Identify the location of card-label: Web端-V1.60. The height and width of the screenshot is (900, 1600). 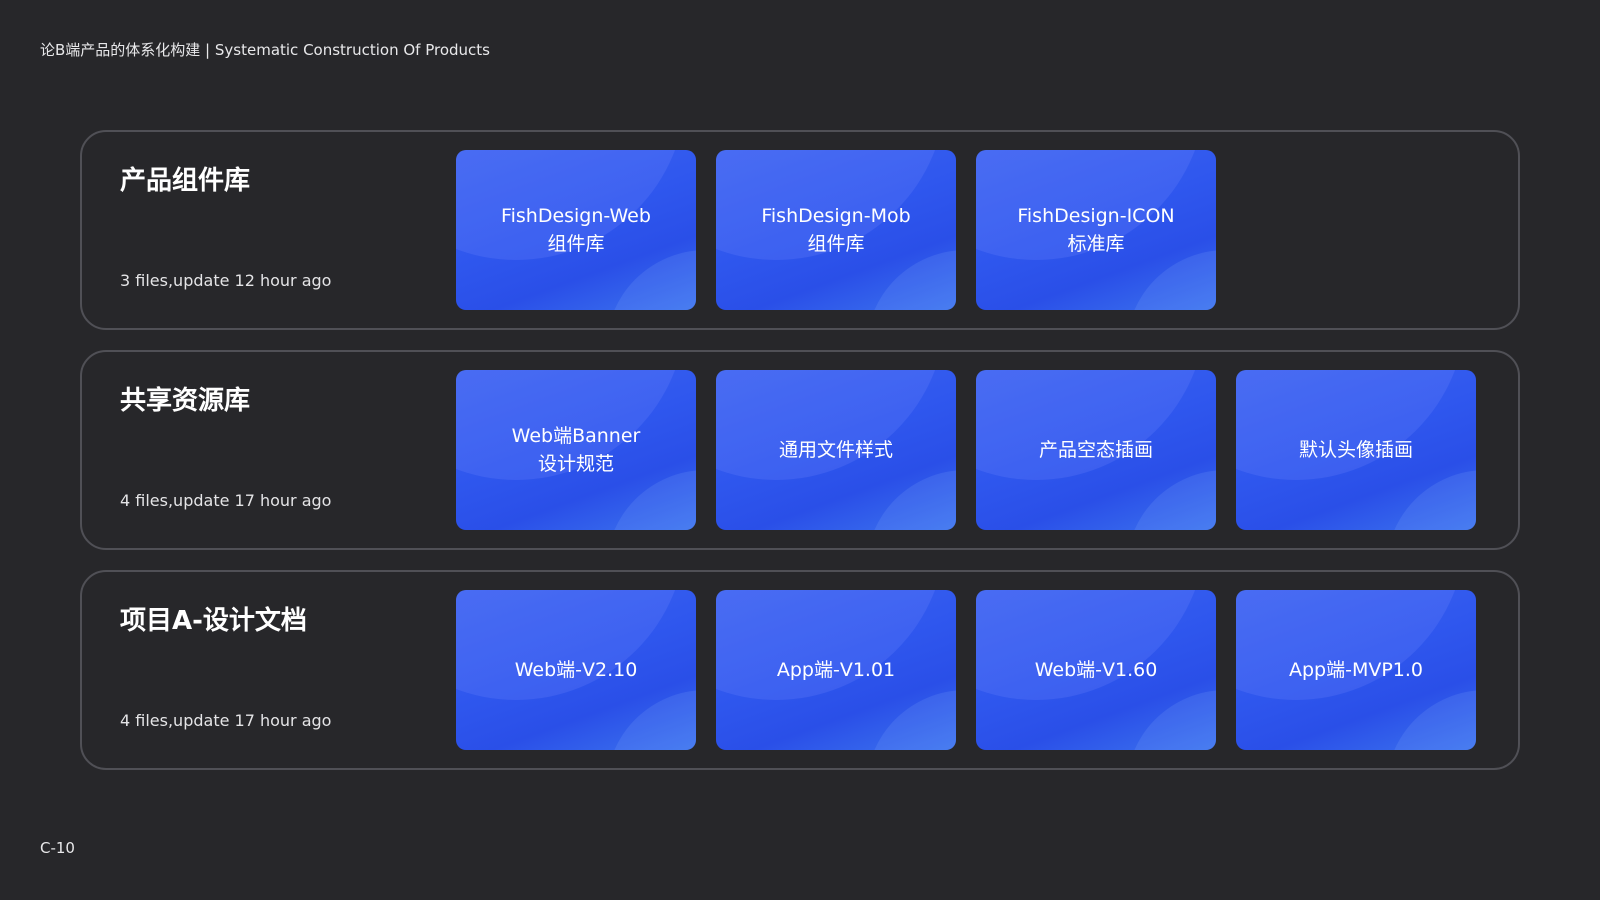
(1096, 670).